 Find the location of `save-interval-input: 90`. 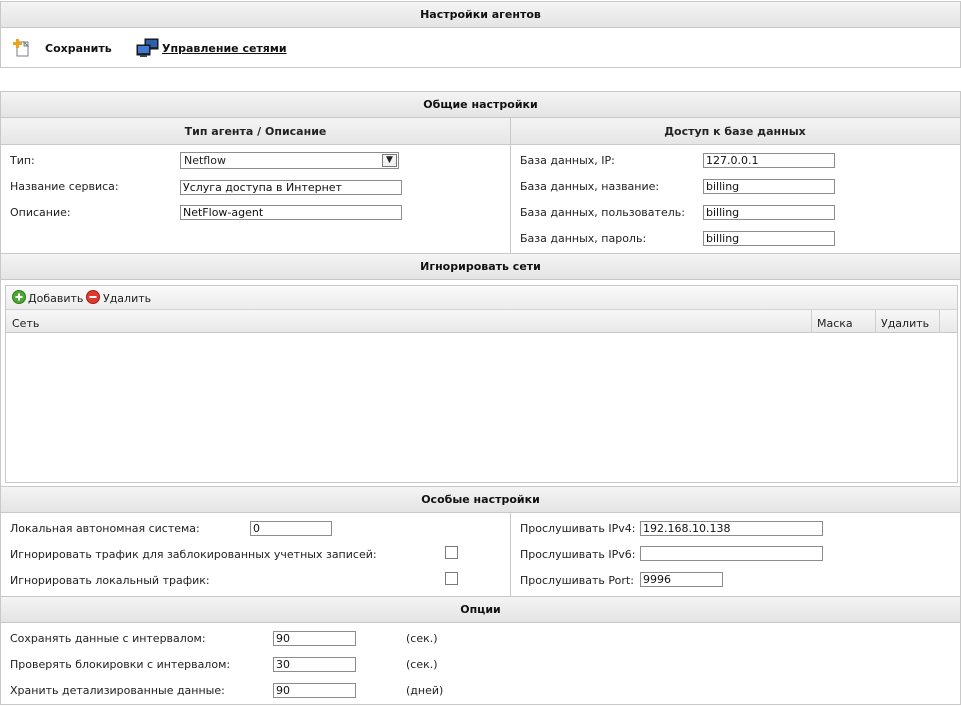

save-interval-input: 90 is located at coordinates (314, 638).